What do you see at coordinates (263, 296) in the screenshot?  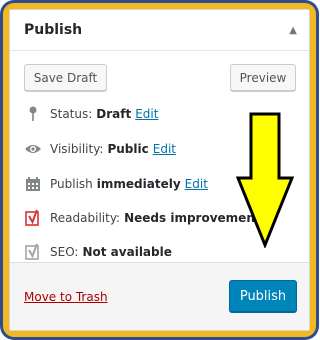 I see `publish-button: Publish` at bounding box center [263, 296].